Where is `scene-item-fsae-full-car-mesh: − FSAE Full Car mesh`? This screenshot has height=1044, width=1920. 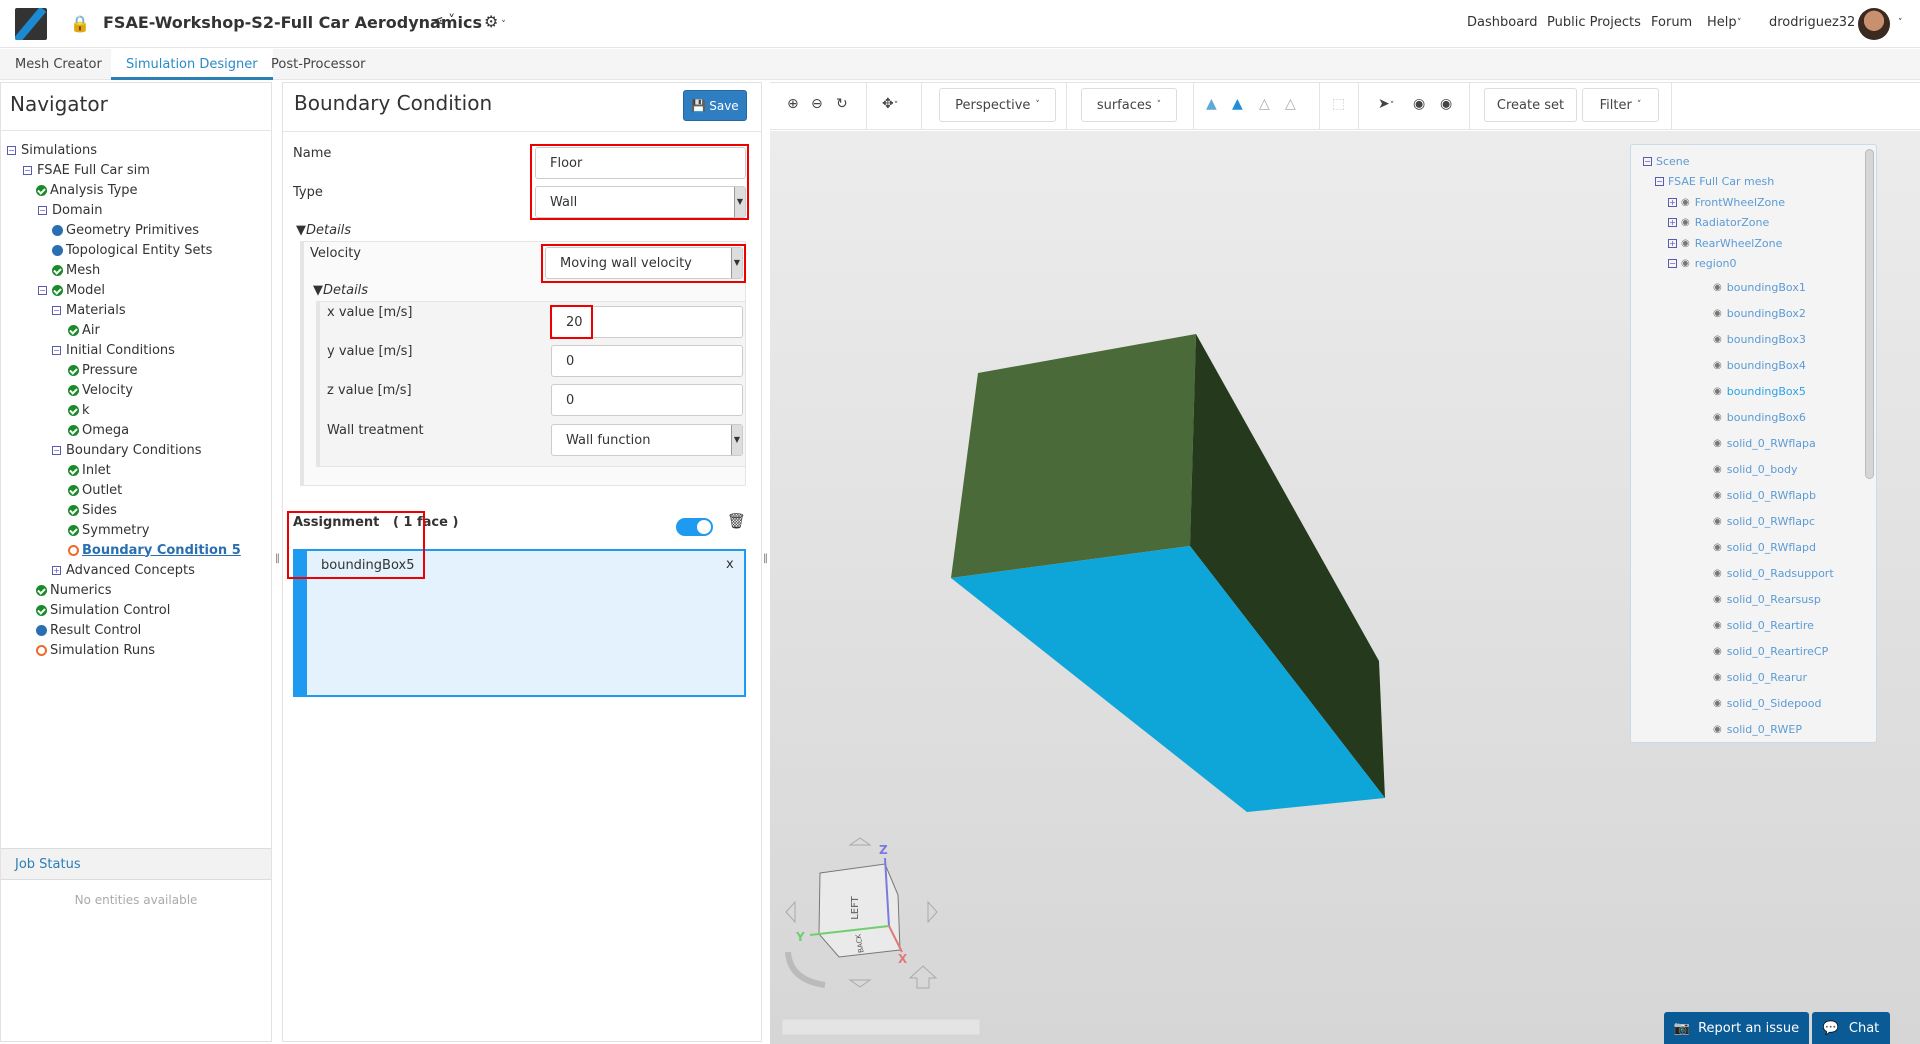 scene-item-fsae-full-car-mesh: − FSAE Full Car mesh is located at coordinates (1743, 182).